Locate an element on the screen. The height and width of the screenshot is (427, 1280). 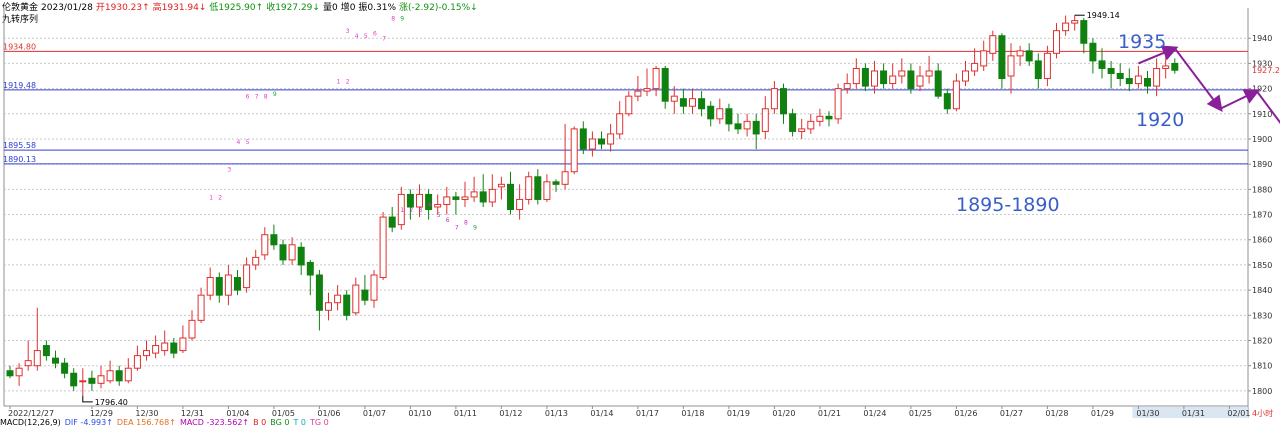
price-tick-label: 1910 is located at coordinates (1262, 114).